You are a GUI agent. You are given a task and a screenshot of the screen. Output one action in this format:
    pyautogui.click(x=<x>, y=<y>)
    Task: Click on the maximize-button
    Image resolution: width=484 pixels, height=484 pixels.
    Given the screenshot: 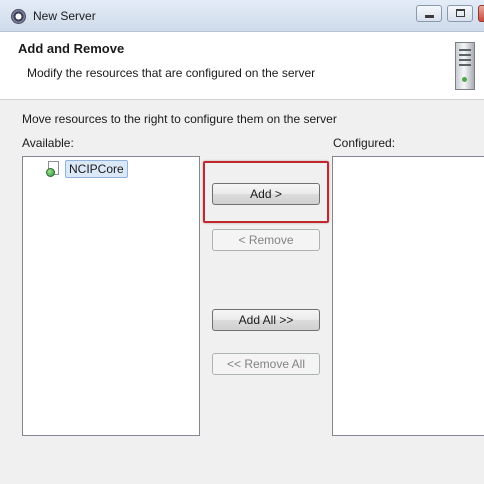 What is the action you would take?
    pyautogui.click(x=460, y=13)
    